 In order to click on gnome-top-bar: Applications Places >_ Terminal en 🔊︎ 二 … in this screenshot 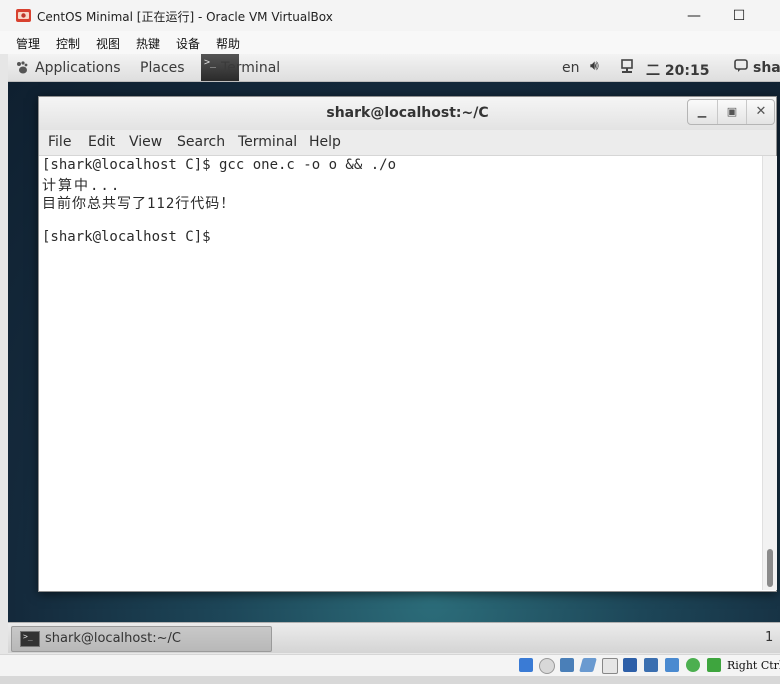, I will do `click(394, 68)`.